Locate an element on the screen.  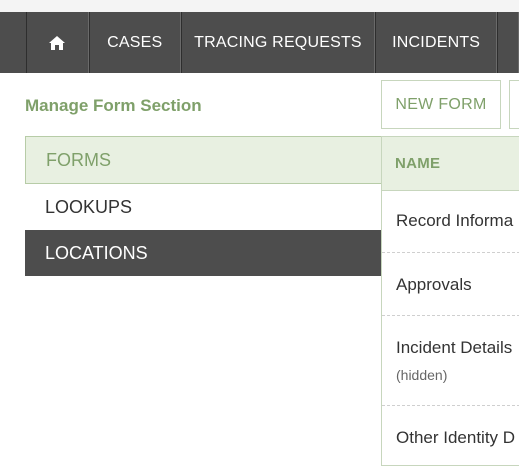
nav-cases: CASES is located at coordinates (134, 42).